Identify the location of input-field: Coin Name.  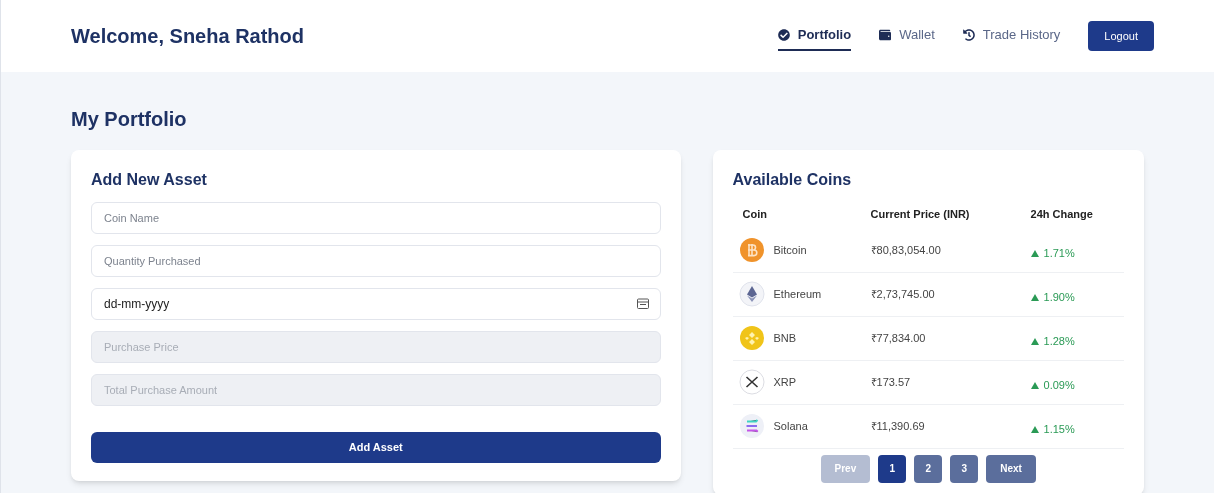
(376, 218).